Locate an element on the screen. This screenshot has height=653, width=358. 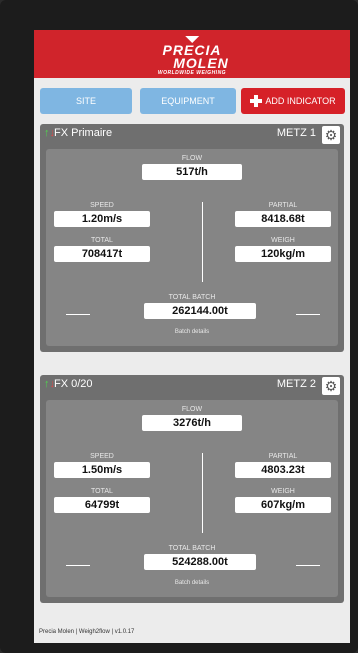
partial-value: 8418.68t is located at coordinates (283, 219).